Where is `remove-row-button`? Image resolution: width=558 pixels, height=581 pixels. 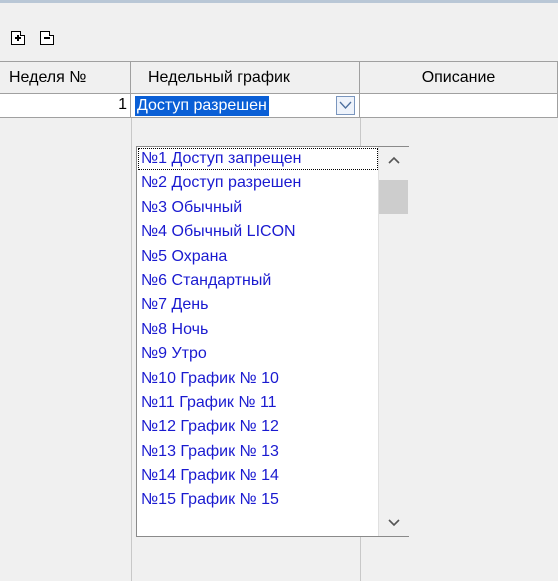
remove-row-button is located at coordinates (47, 38).